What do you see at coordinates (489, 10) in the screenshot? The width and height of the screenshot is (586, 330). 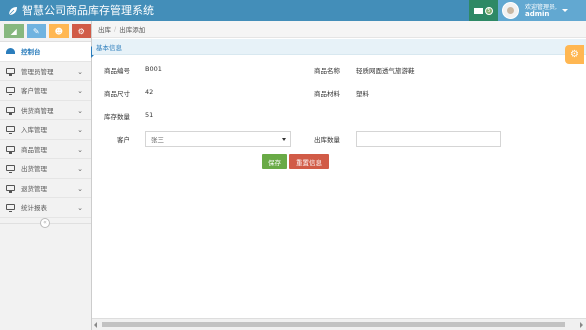 I see `mail-count-badge: 5` at bounding box center [489, 10].